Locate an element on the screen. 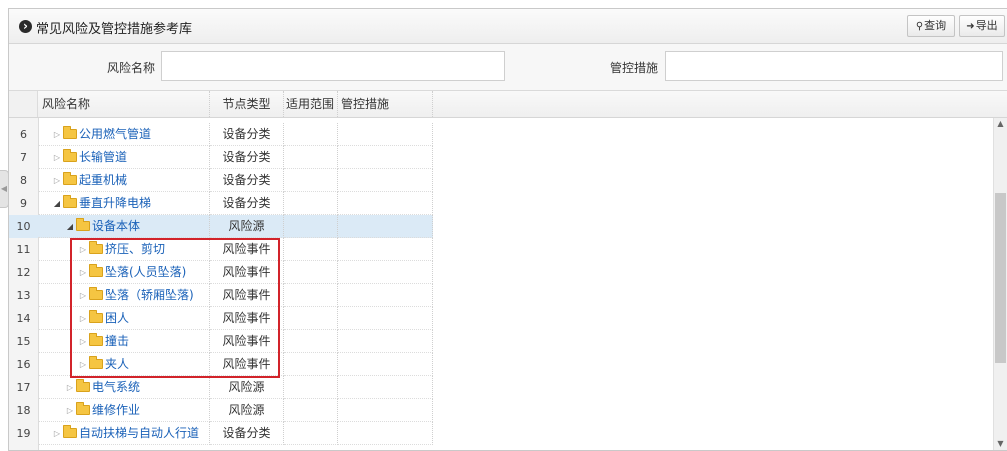 This screenshot has height=451, width=1007. cell-risk-name: ▷ 坠落（轿厢坠落) is located at coordinates (124, 295).